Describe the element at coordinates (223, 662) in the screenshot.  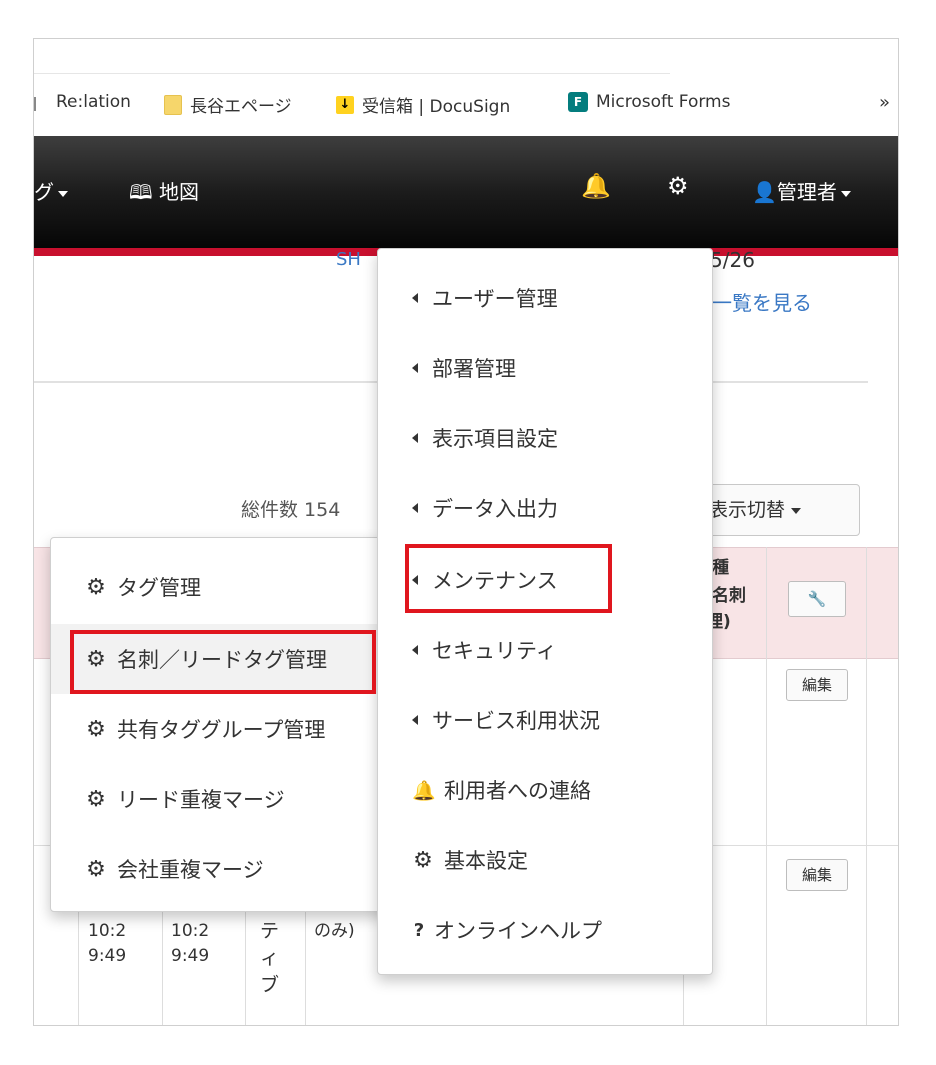
I see `highlight-card-lead-tag` at that location.